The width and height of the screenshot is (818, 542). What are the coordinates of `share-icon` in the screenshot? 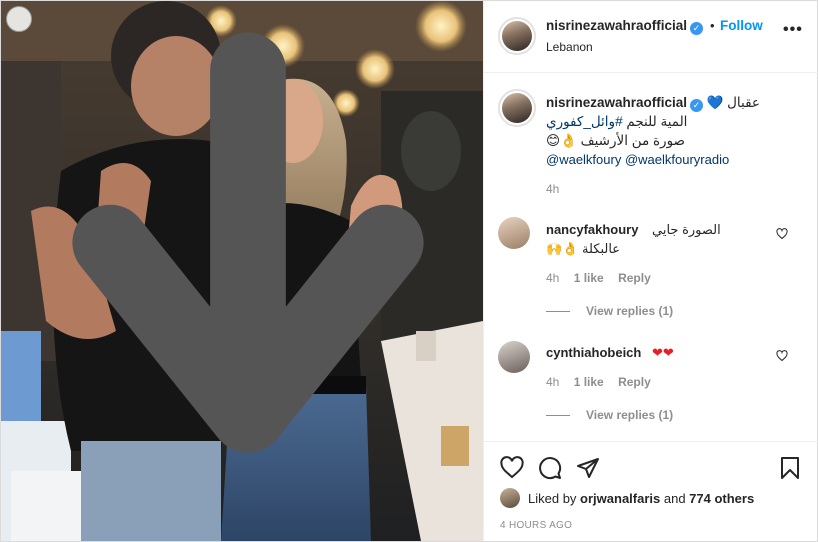 It's located at (588, 468).